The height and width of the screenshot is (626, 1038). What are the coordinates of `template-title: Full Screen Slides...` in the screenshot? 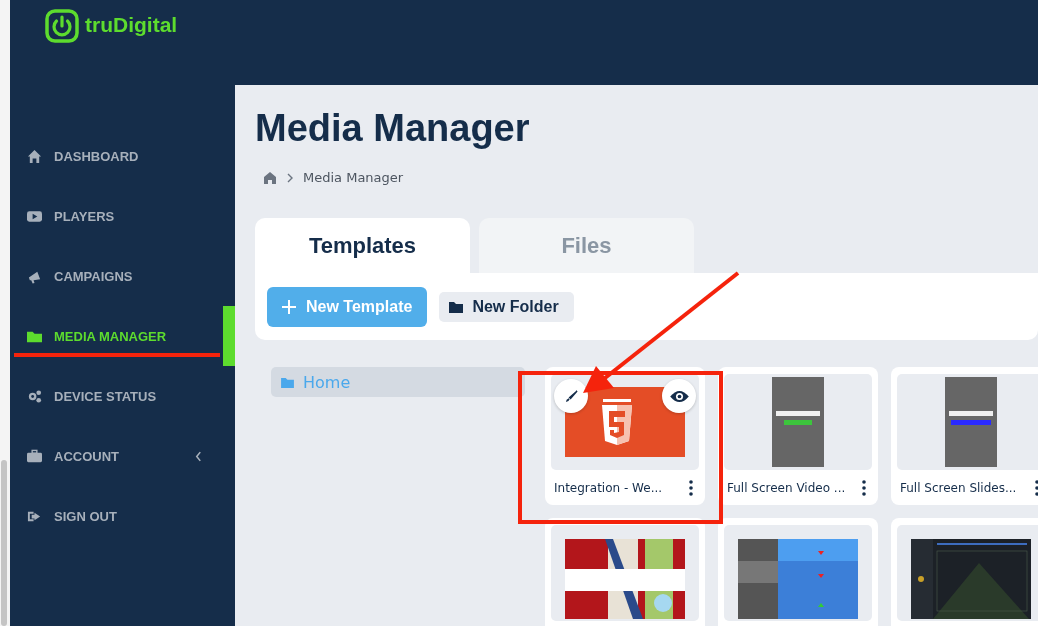 It's located at (958, 488).